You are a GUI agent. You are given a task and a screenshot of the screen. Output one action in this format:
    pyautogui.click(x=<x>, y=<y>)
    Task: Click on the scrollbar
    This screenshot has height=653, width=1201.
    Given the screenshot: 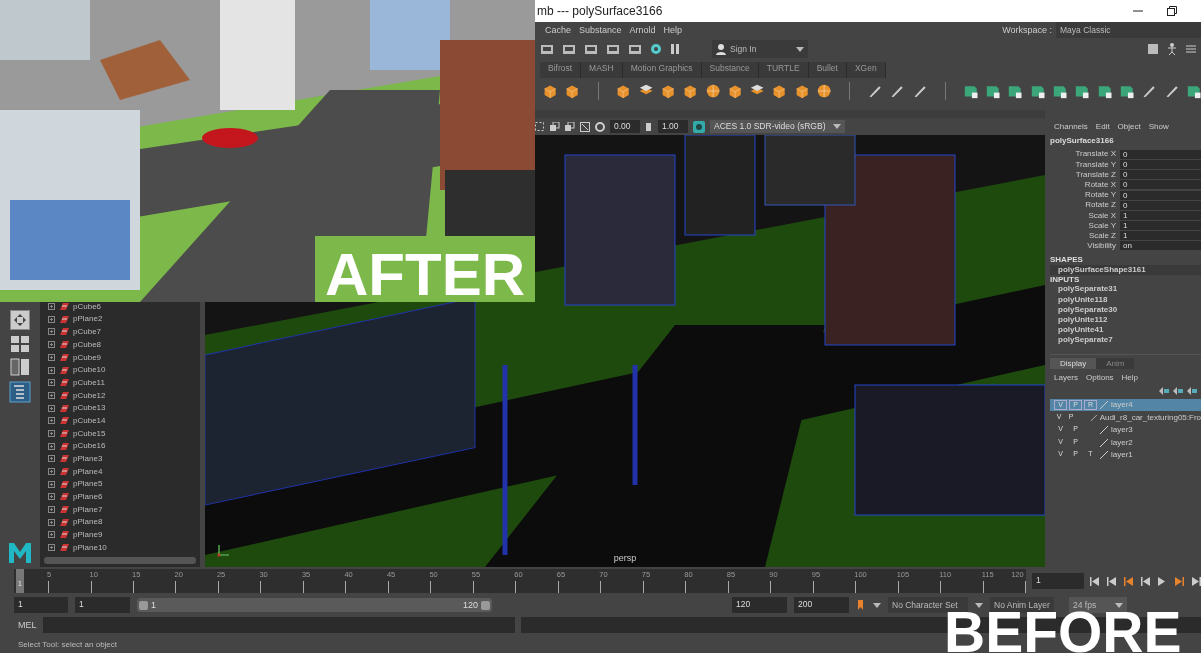 What is the action you would take?
    pyautogui.click(x=120, y=560)
    